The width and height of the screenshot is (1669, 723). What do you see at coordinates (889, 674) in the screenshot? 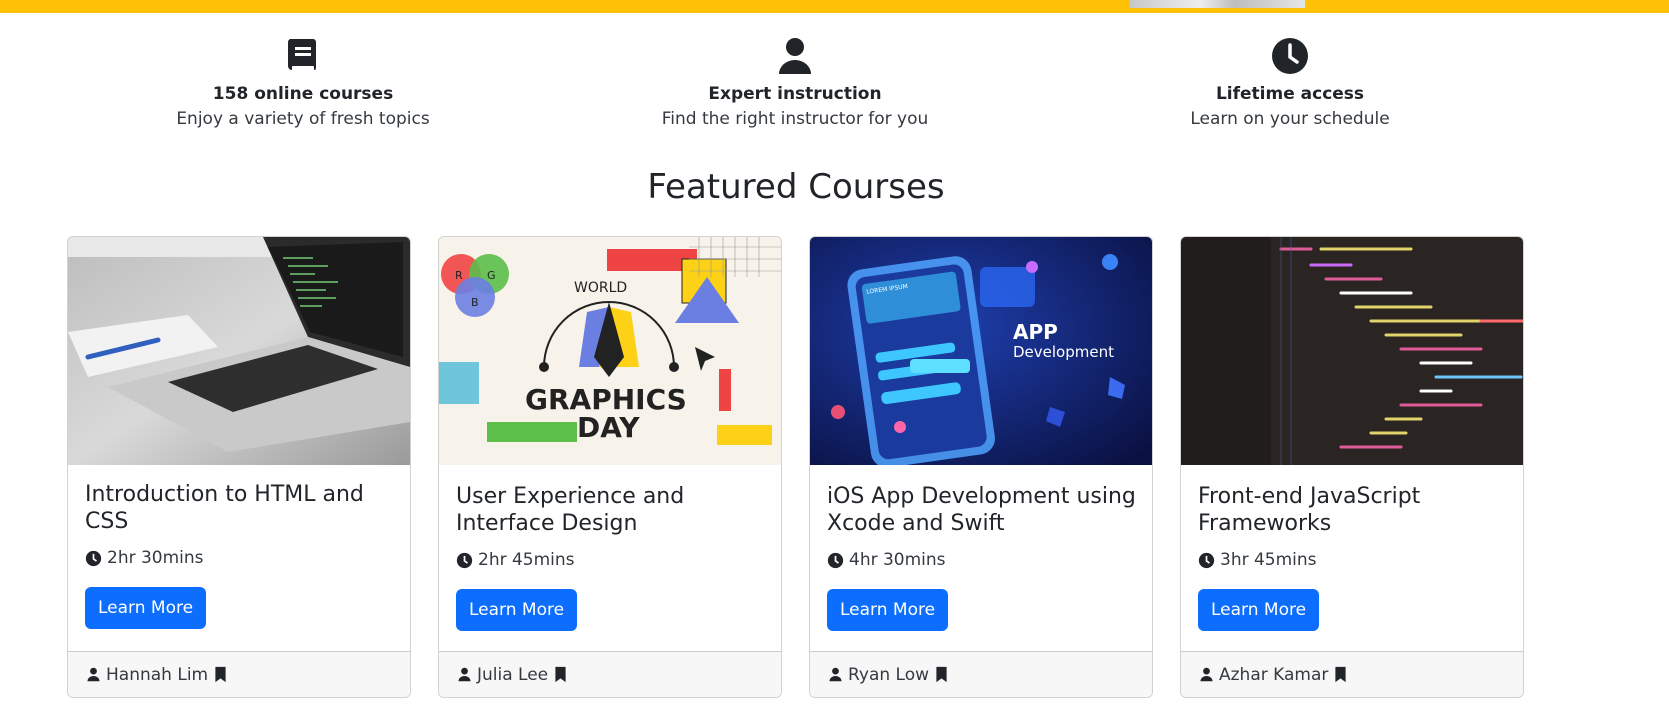
I see `instructor-name: Ryan Low` at bounding box center [889, 674].